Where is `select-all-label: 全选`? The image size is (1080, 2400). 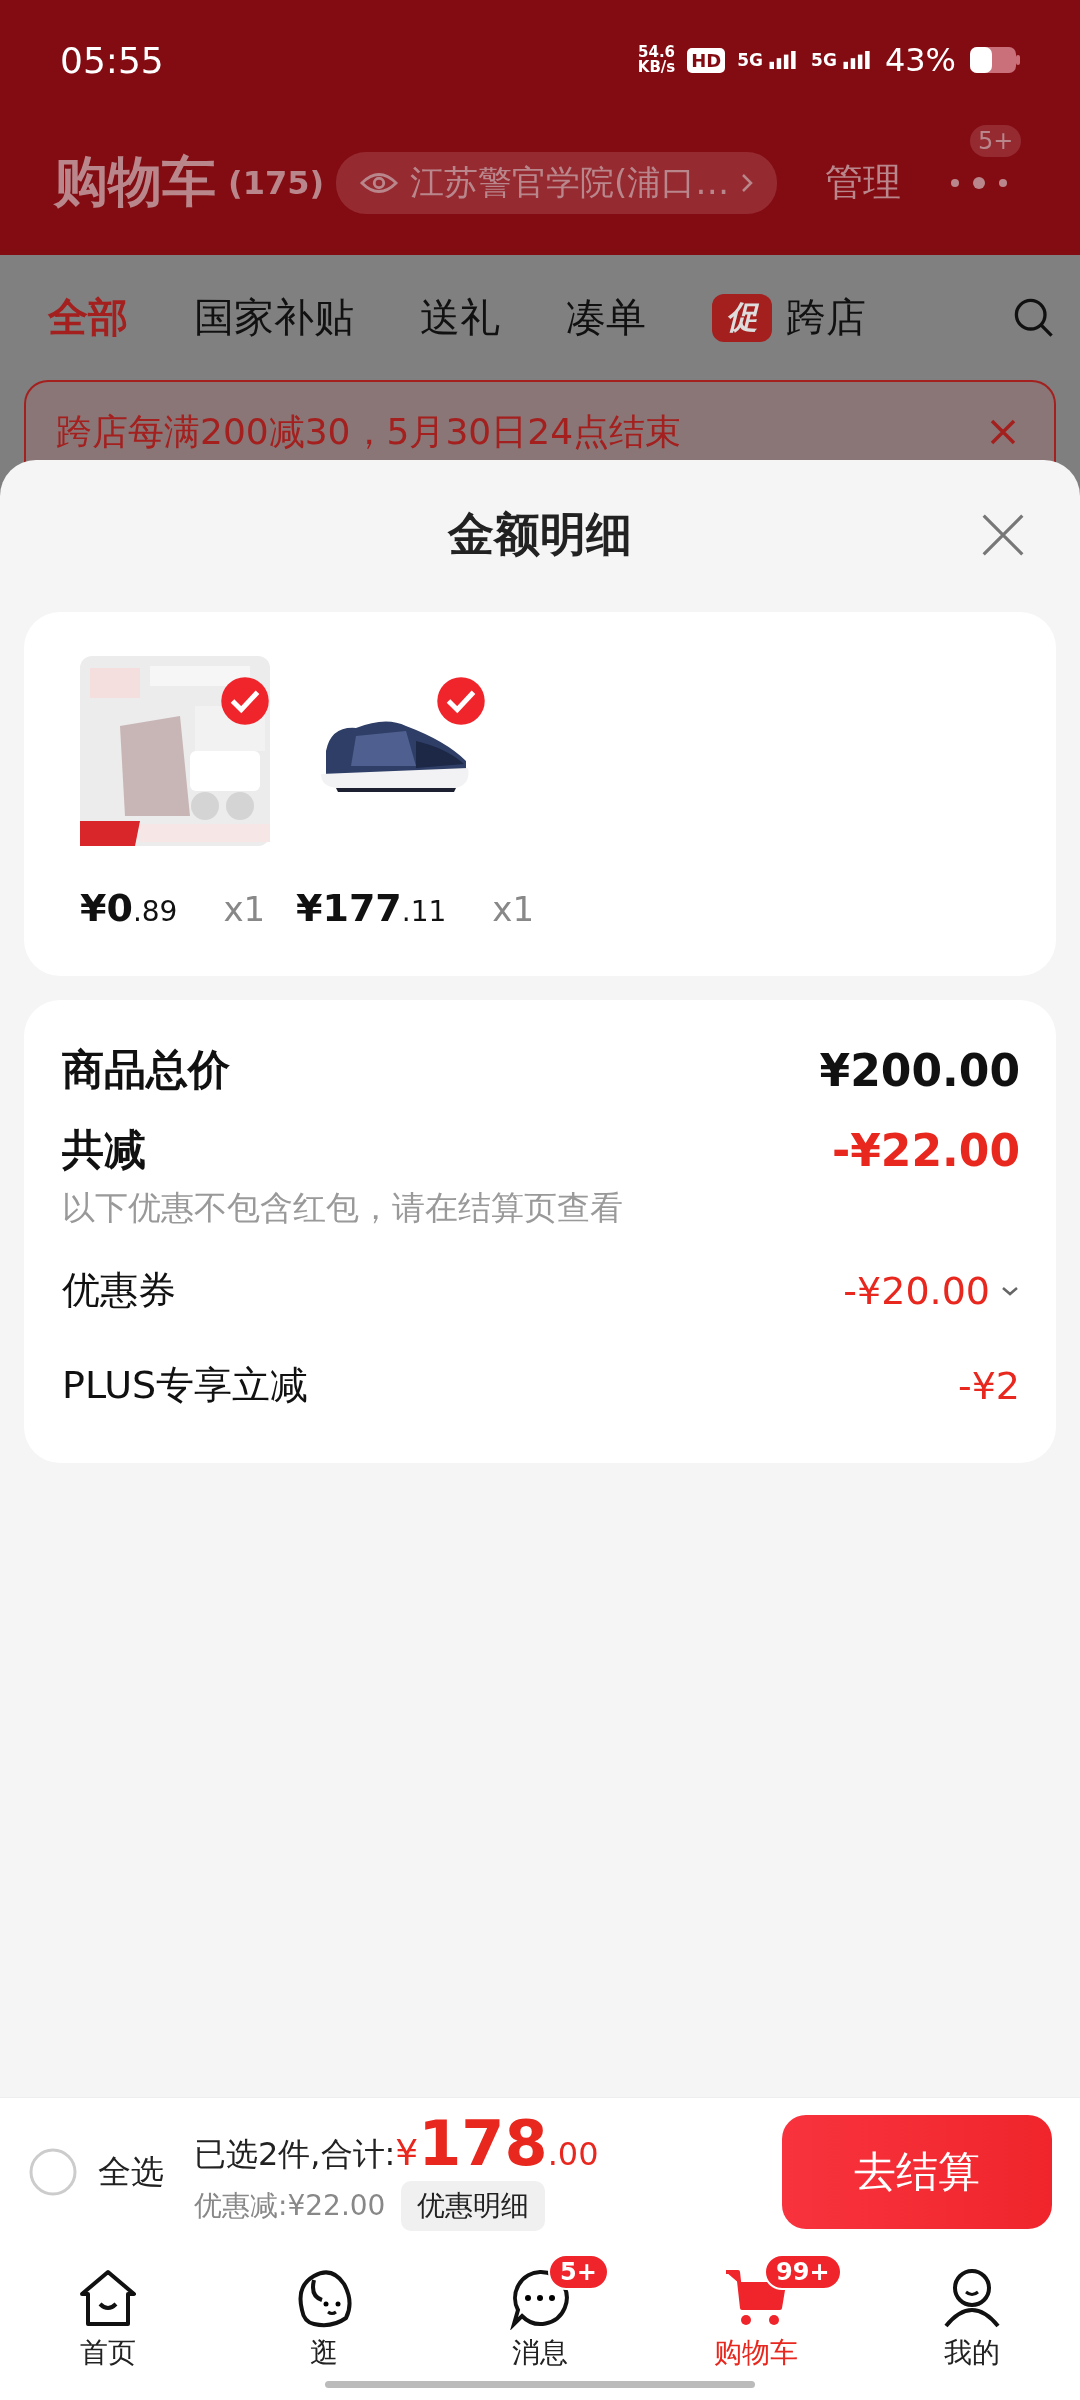 select-all-label: 全选 is located at coordinates (131, 2172).